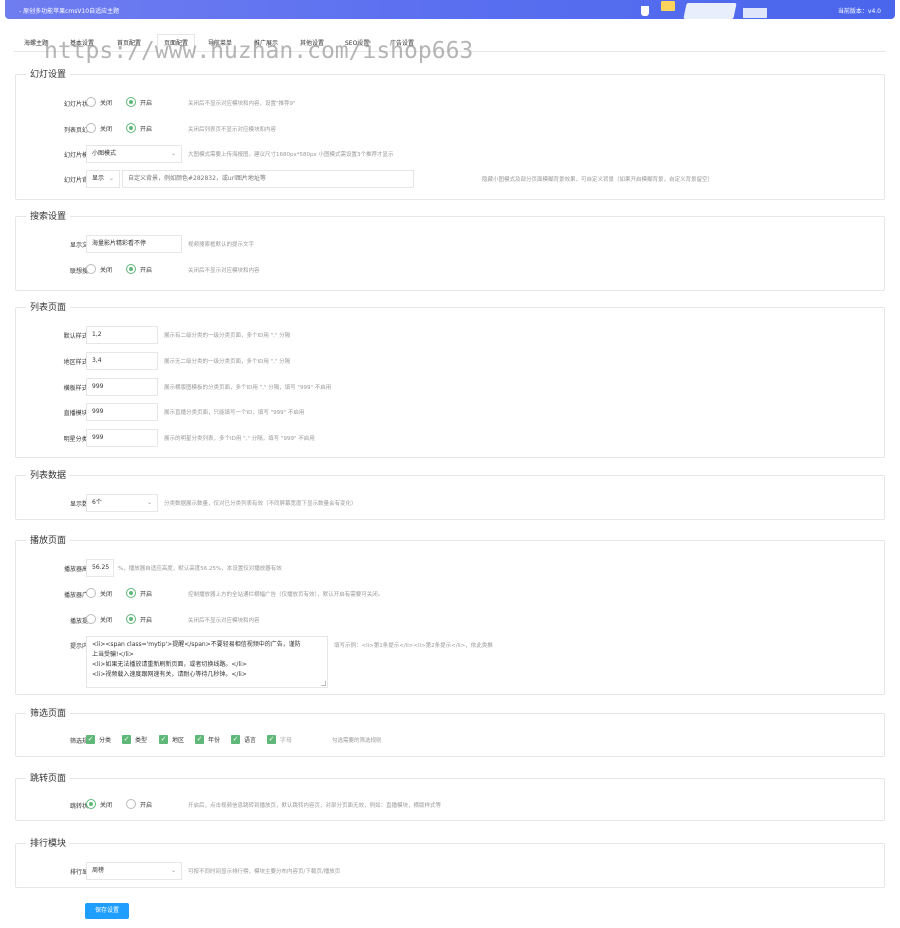 The width and height of the screenshot is (900, 928). What do you see at coordinates (134, 739) in the screenshot?
I see `filter-checkbox: ✓ 类型` at bounding box center [134, 739].